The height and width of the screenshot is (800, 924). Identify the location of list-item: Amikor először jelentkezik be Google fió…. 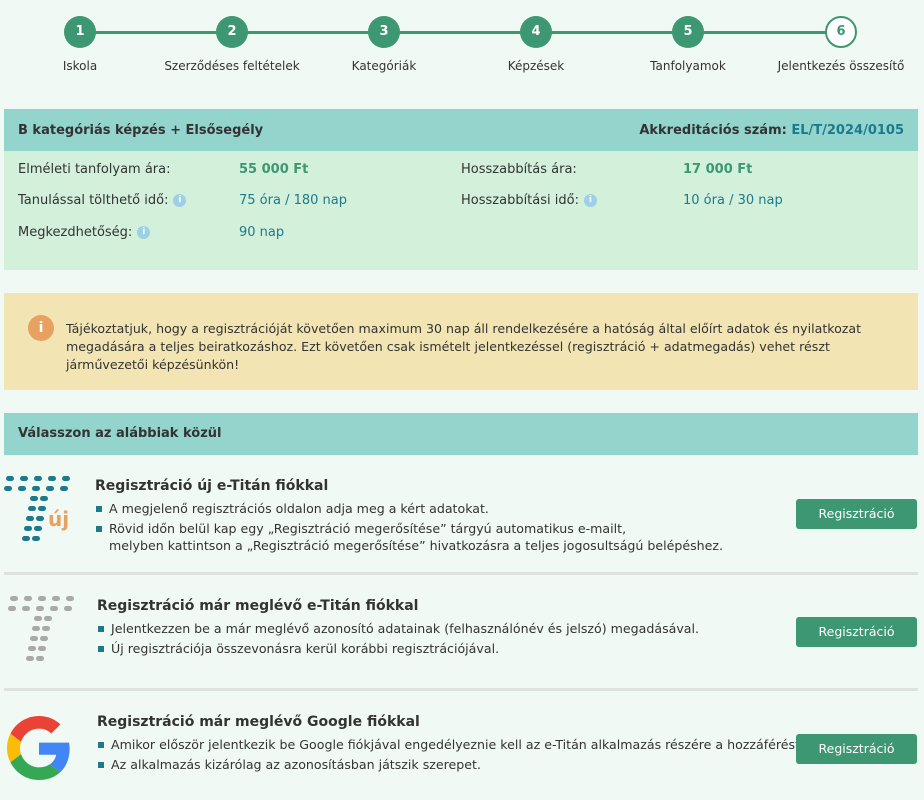
(450, 744).